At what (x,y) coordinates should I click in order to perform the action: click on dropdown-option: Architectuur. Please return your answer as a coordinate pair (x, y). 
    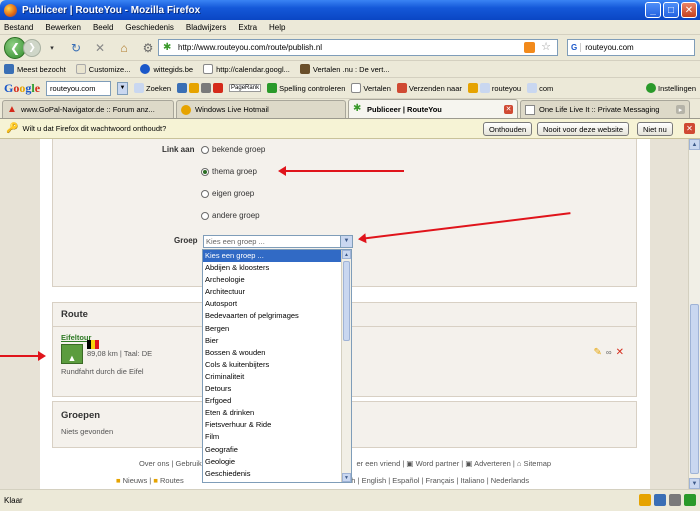
    Looking at the image, I should click on (272, 292).